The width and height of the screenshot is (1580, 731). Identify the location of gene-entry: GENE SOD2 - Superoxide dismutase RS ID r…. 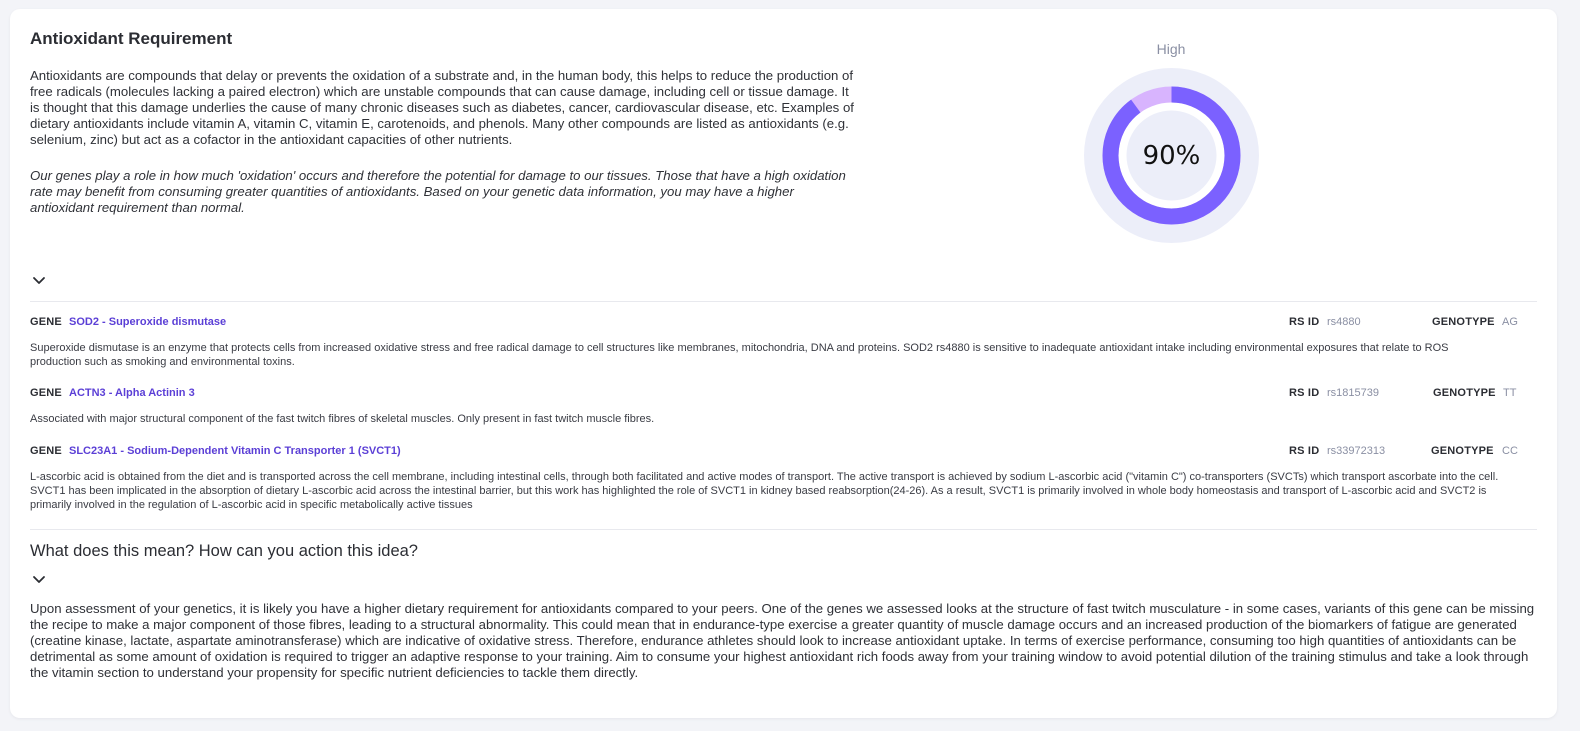
(774, 342).